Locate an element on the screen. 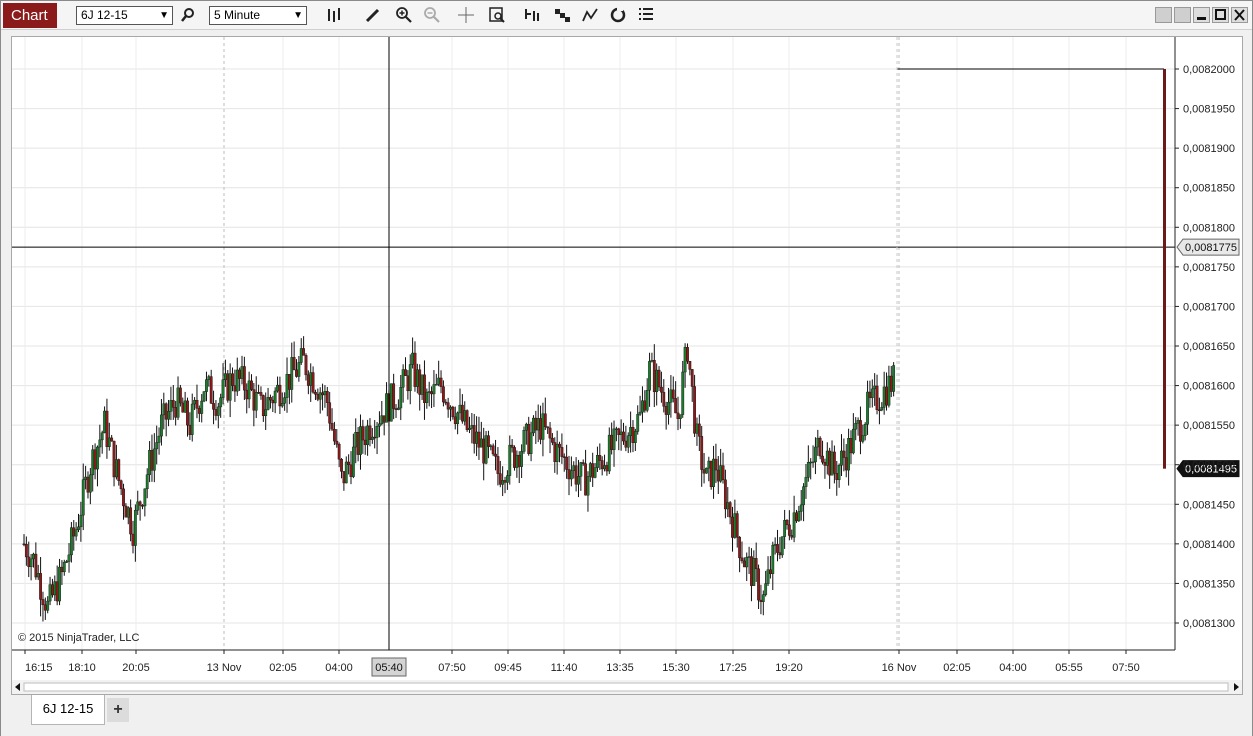 This screenshot has height=736, width=1253. bar-type-icon is located at coordinates (335, 15).